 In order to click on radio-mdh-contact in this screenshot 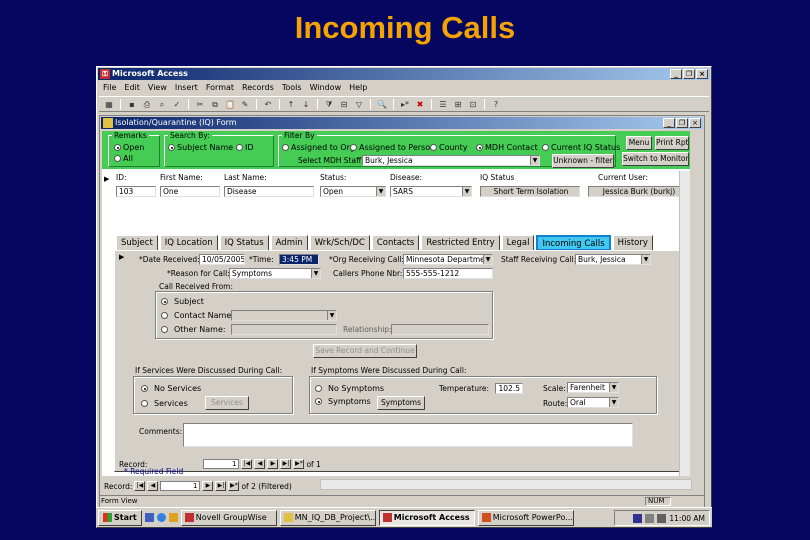, I will do `click(479, 147)`.